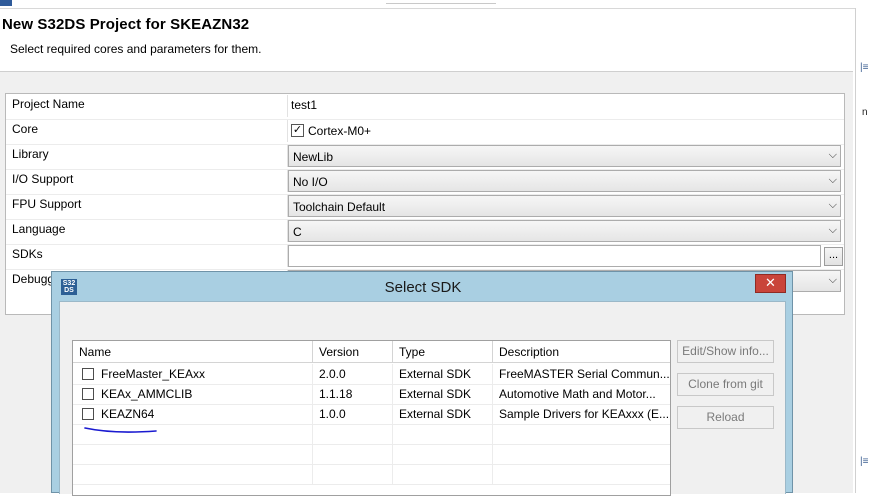  What do you see at coordinates (353, 352) in the screenshot?
I see `column-header-version: Version` at bounding box center [353, 352].